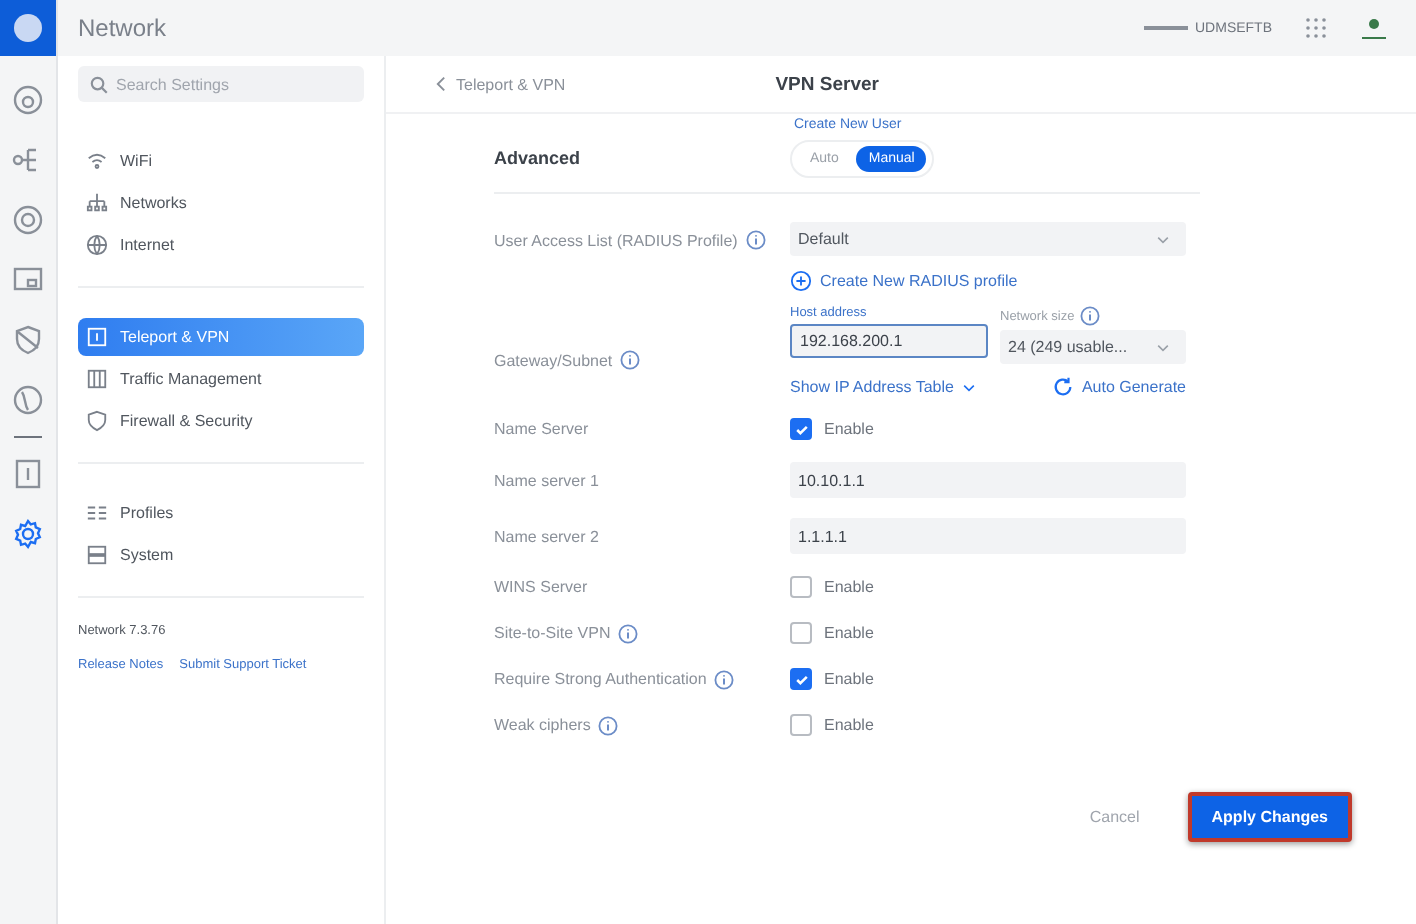 This screenshot has height=924, width=1416. I want to click on search-field: Search Settings, so click(221, 84).